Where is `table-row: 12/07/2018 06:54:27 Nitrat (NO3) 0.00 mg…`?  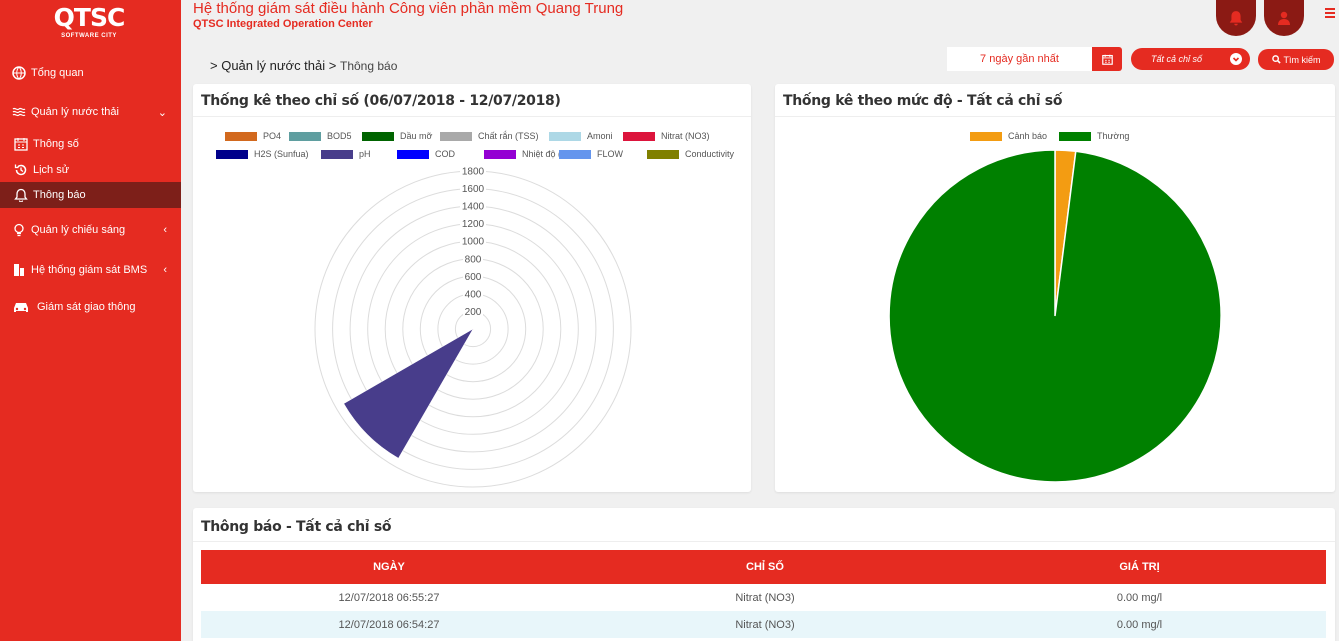
table-row: 12/07/2018 06:54:27 Nitrat (NO3) 0.00 mg… is located at coordinates (763, 624).